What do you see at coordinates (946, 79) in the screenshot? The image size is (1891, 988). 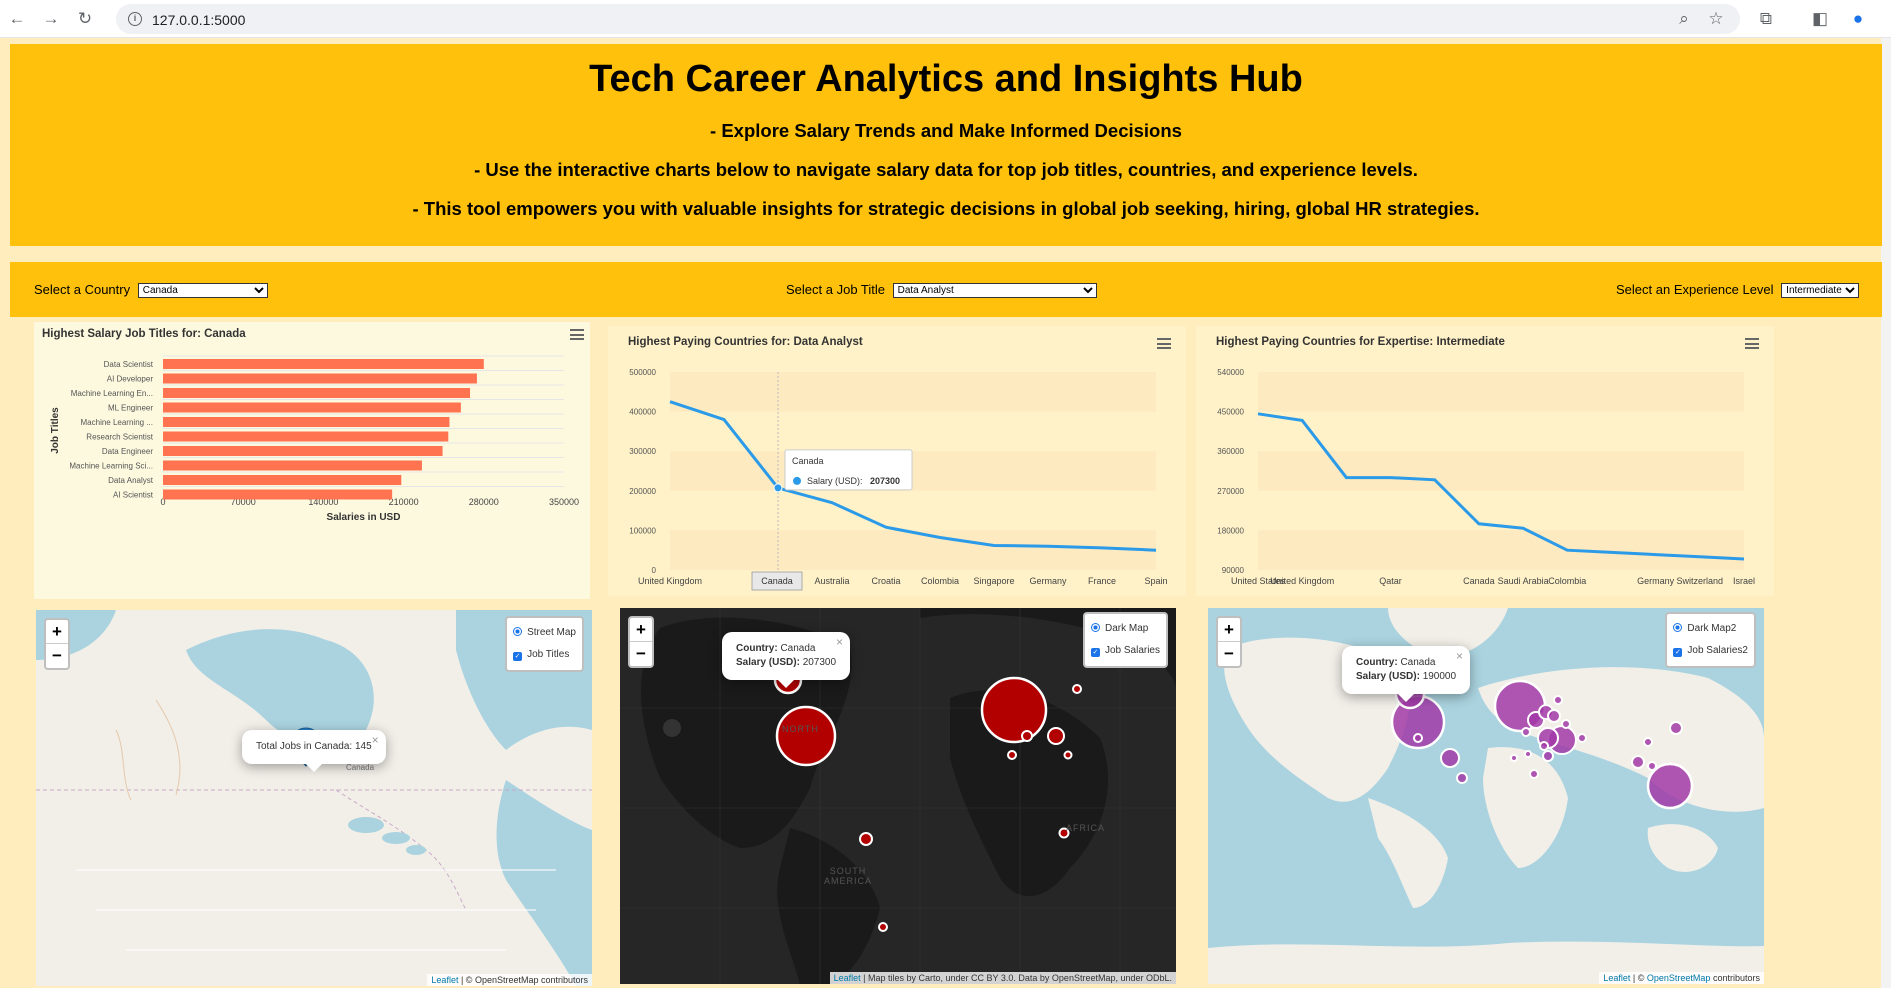 I see `page-title: Tech Career Analytics and Insights Hub` at bounding box center [946, 79].